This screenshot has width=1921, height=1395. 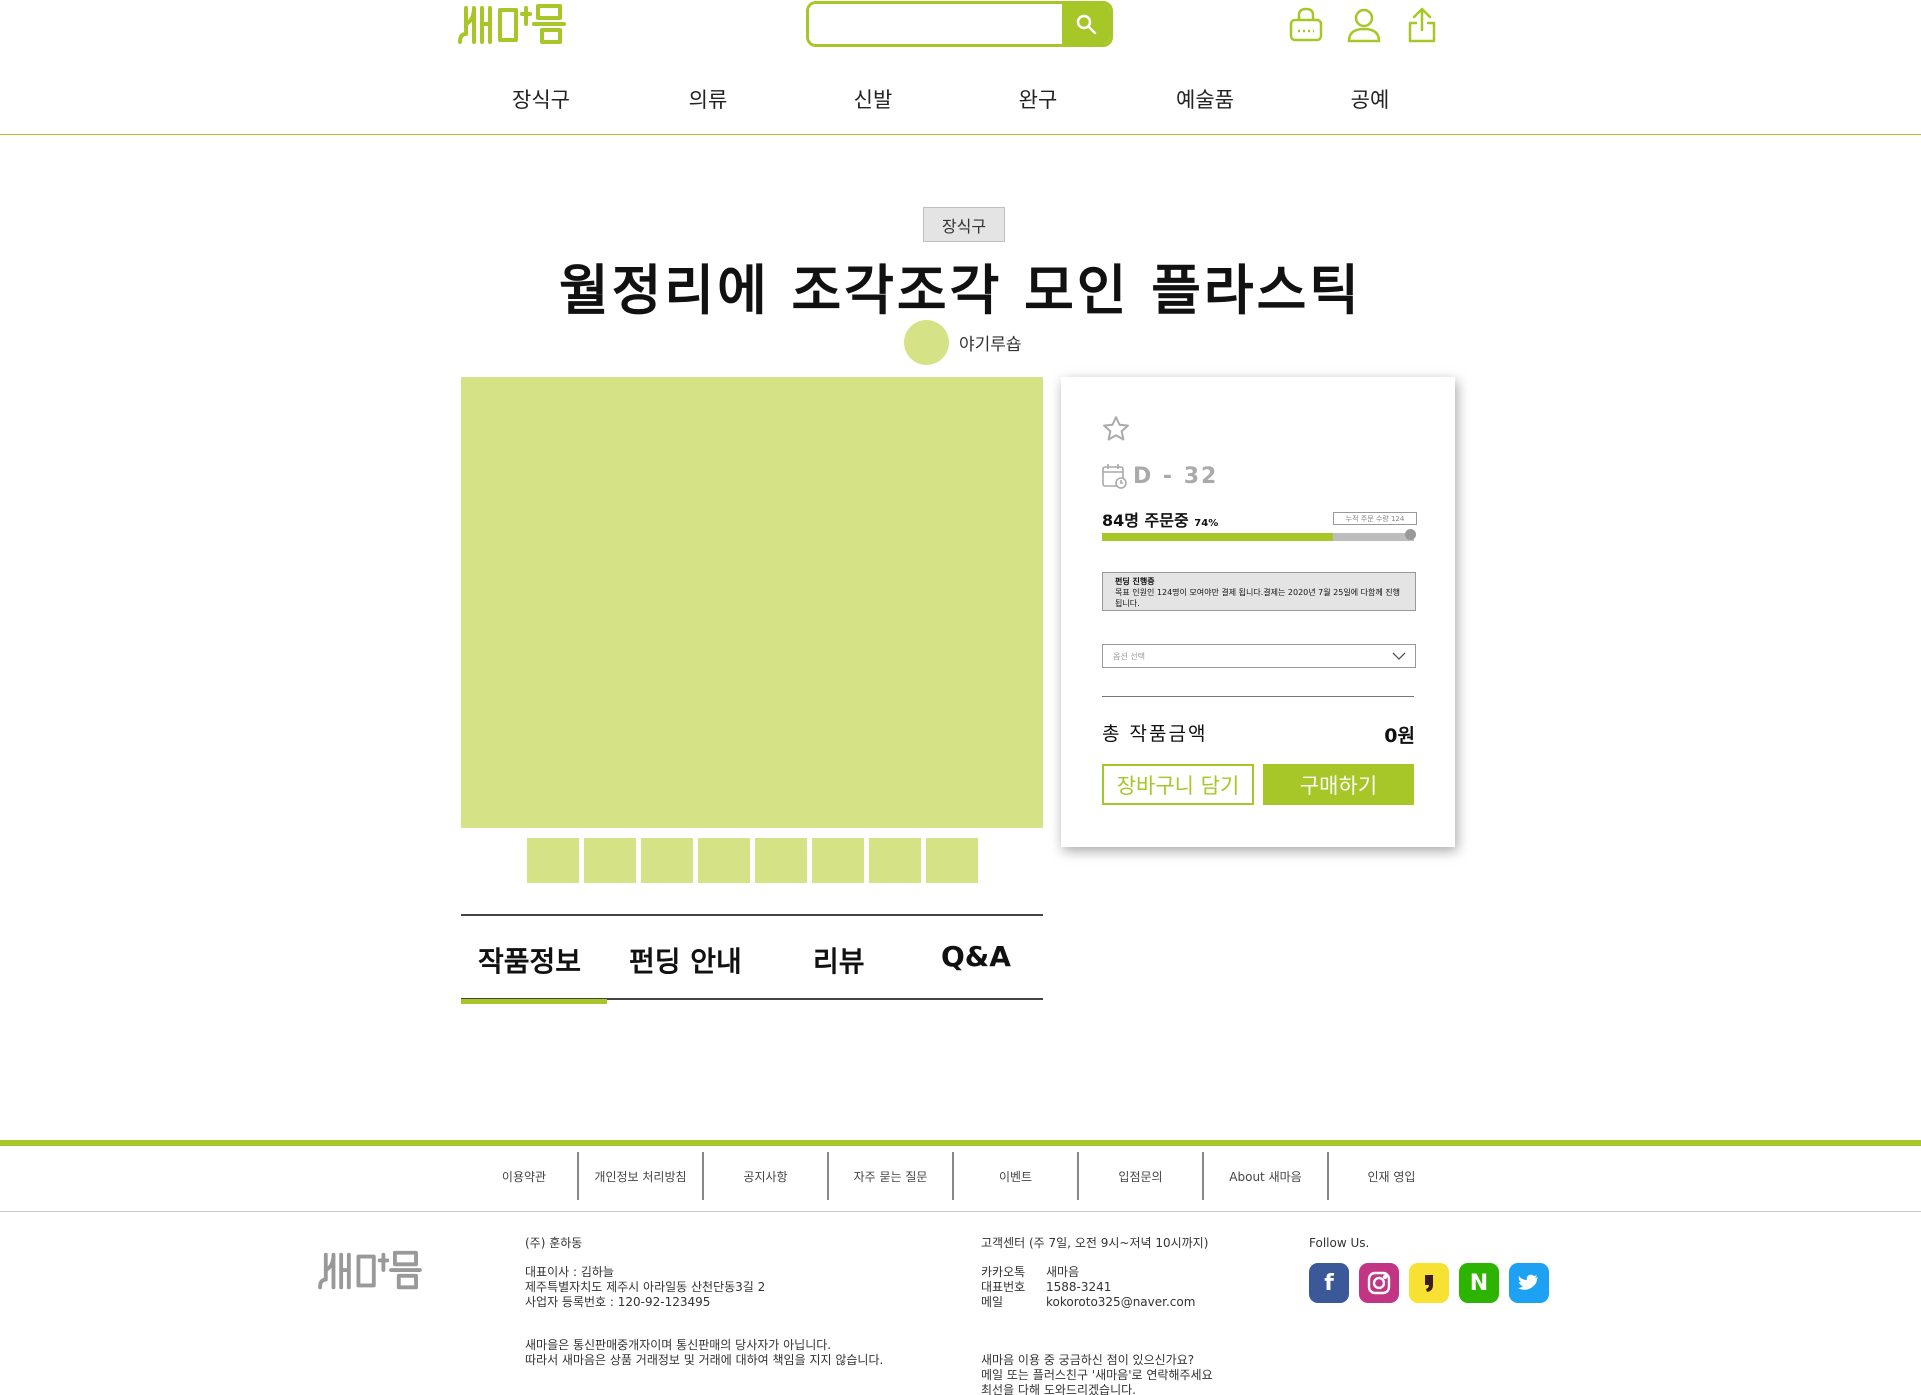 What do you see at coordinates (1145, 520) in the screenshot?
I see `order-count-text: 84명 주문중` at bounding box center [1145, 520].